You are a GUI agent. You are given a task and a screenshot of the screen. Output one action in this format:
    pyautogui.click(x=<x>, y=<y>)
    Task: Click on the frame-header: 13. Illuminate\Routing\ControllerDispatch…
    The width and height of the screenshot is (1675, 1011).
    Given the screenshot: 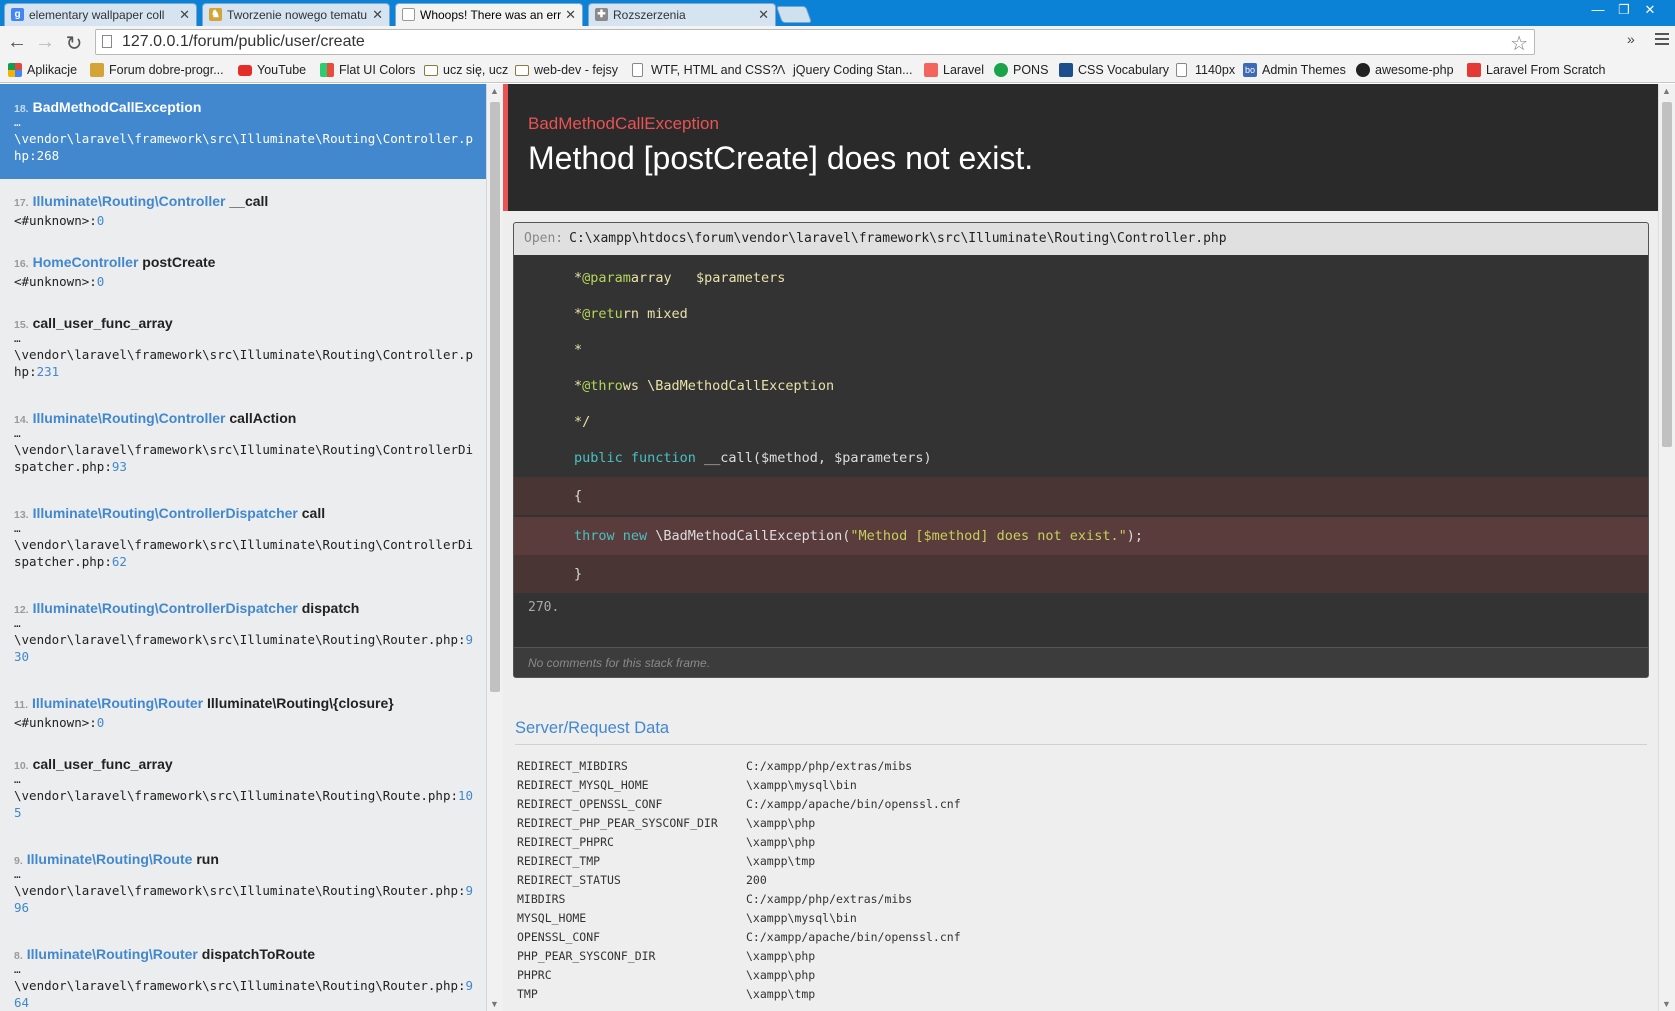 What is the action you would take?
    pyautogui.click(x=243, y=514)
    